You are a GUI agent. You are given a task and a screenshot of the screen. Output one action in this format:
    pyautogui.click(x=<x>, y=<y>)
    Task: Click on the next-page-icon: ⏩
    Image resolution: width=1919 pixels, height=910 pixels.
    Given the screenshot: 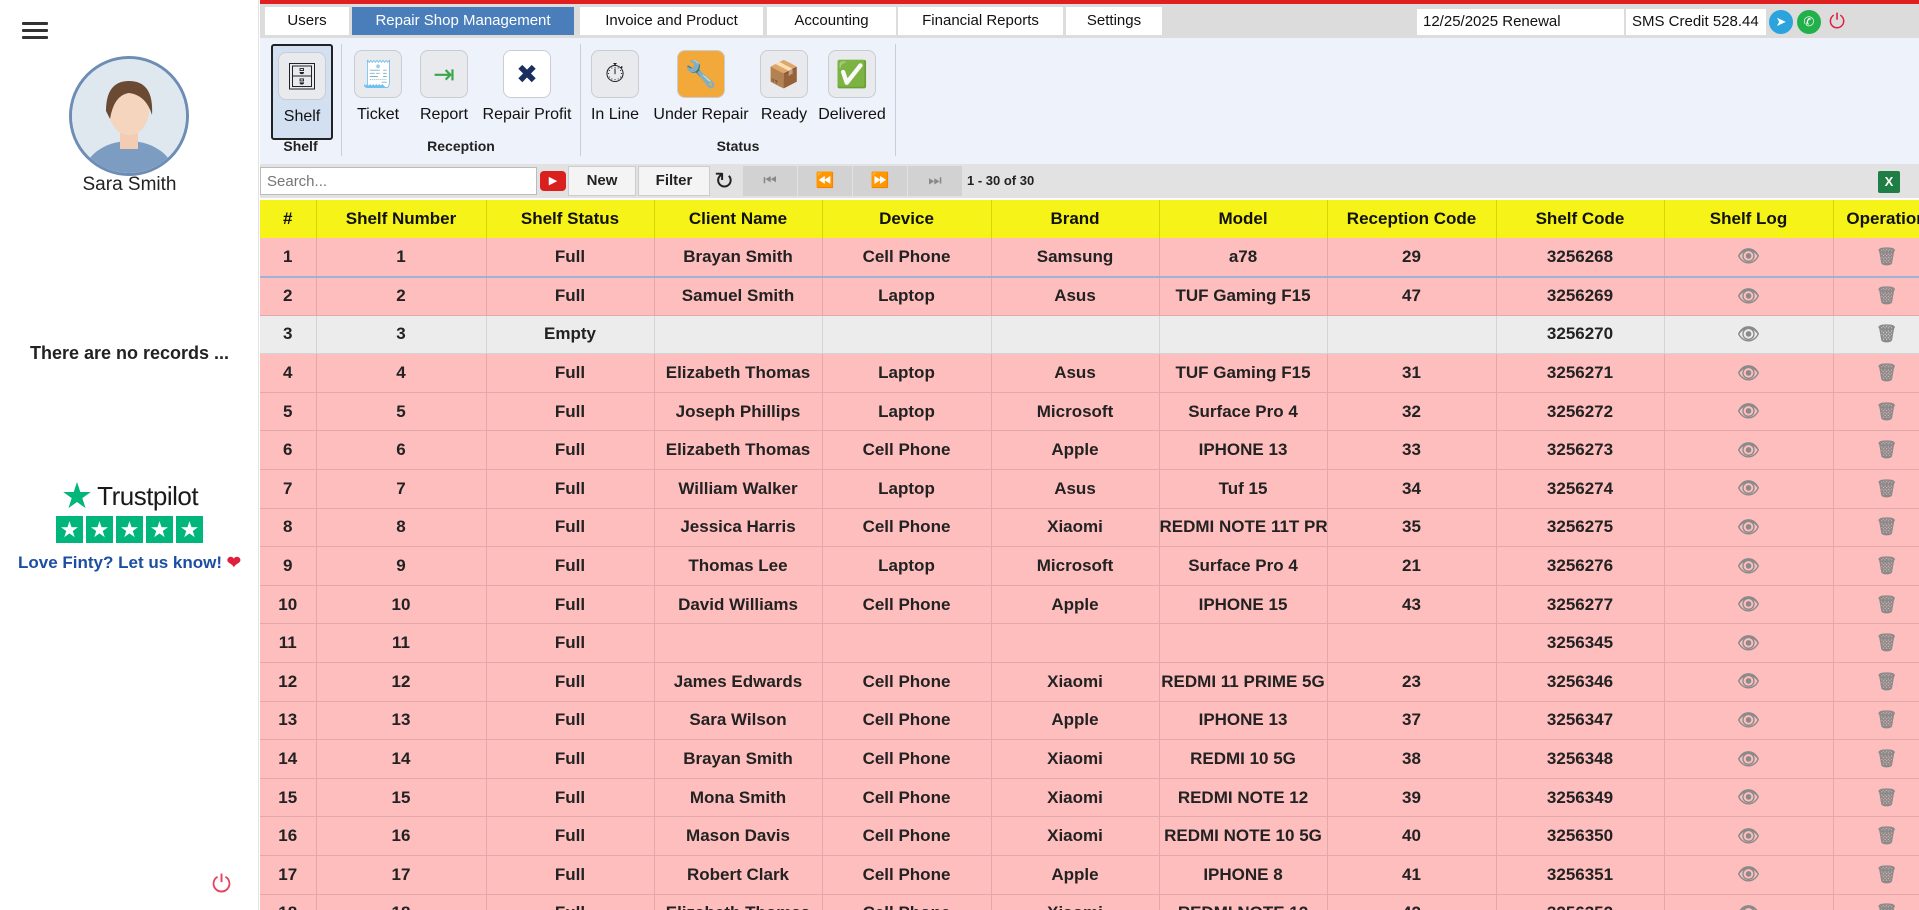 What is the action you would take?
    pyautogui.click(x=880, y=181)
    